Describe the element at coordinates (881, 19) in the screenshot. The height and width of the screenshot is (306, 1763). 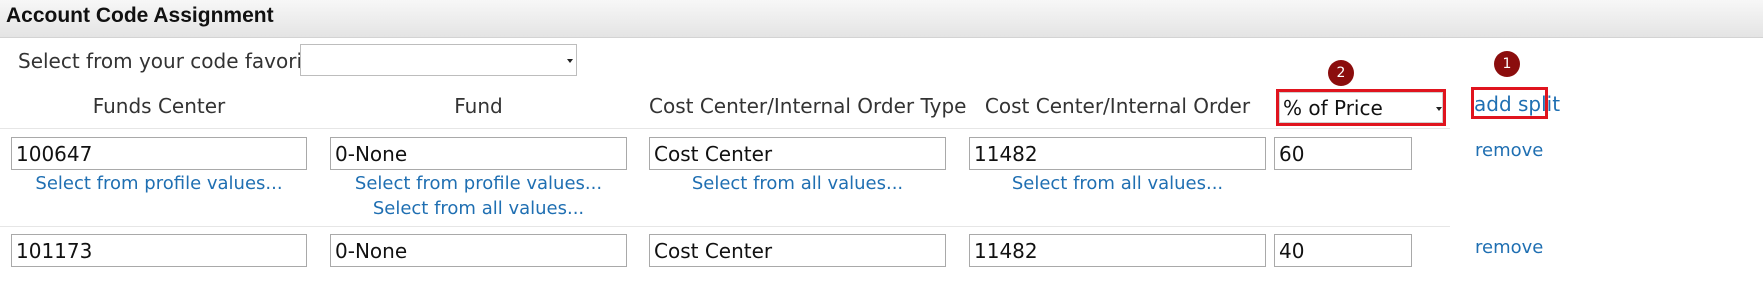
I see `section-header: Account Code Assignment` at that location.